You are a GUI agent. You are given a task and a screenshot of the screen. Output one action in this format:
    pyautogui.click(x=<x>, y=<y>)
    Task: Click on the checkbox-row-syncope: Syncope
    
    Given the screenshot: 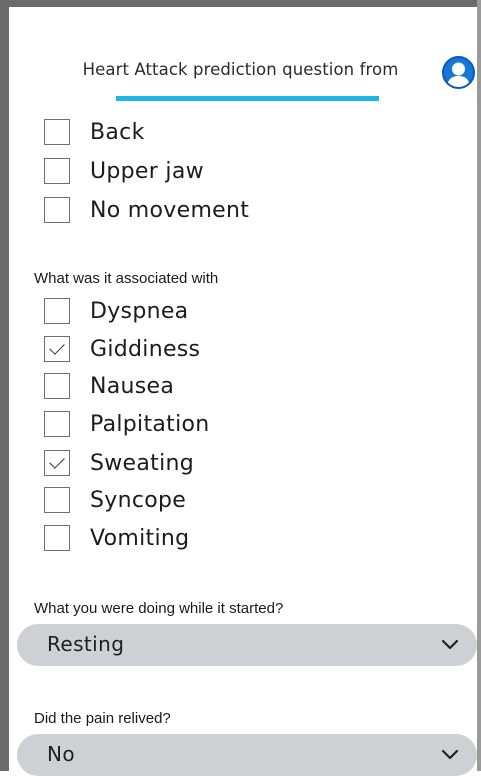 What is the action you would take?
    pyautogui.click(x=115, y=500)
    